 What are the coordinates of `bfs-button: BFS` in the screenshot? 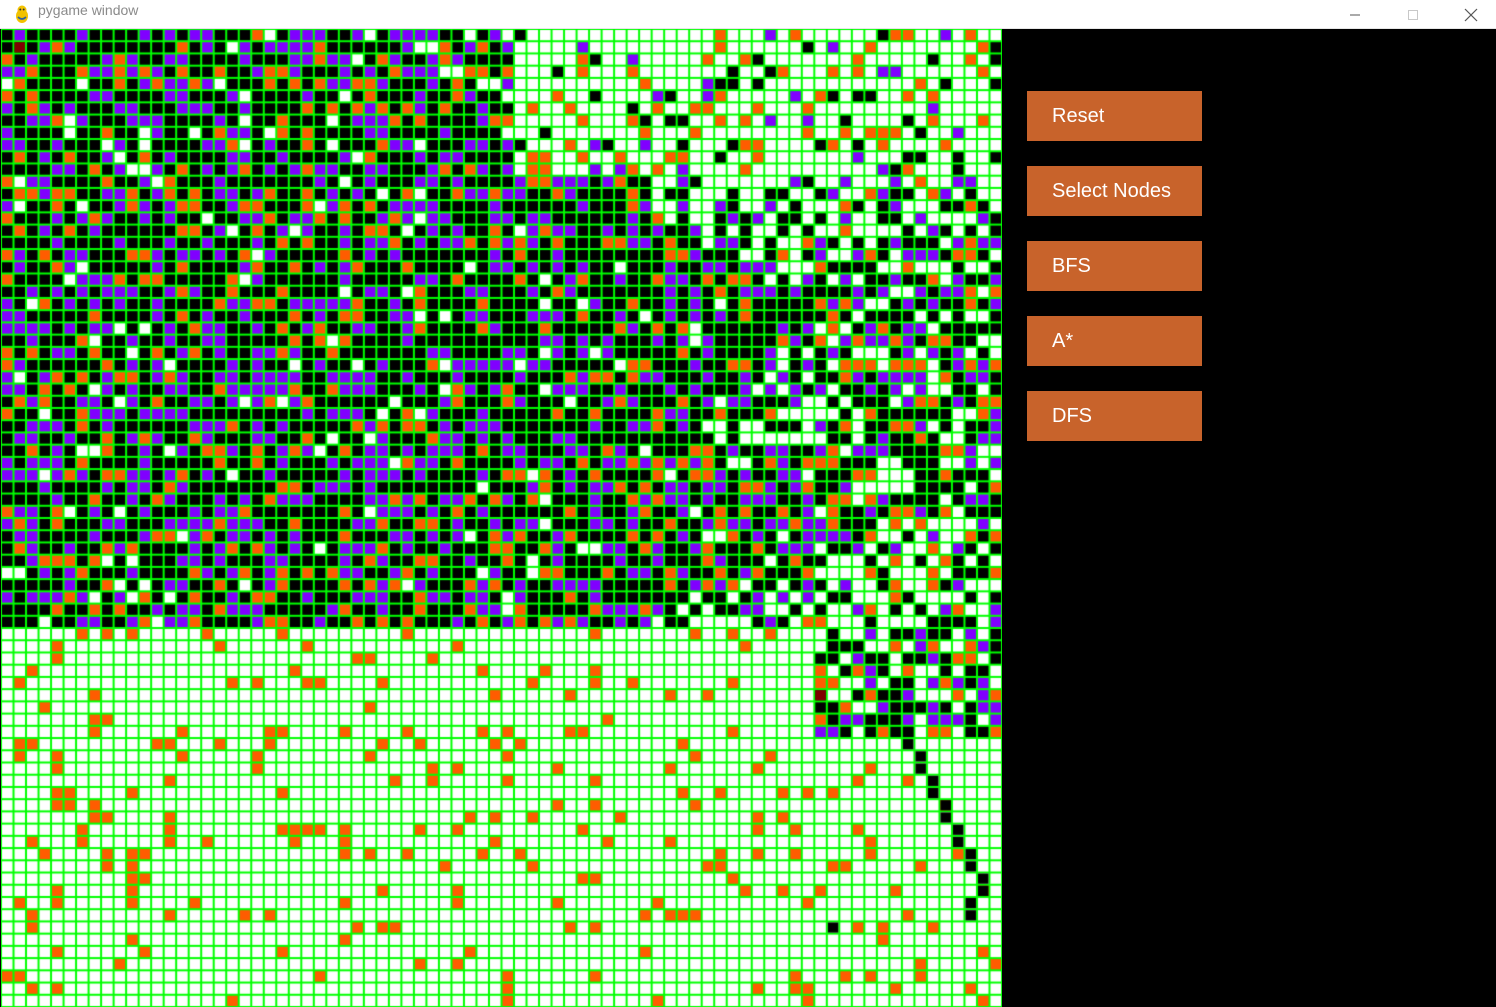 It's located at (1114, 266).